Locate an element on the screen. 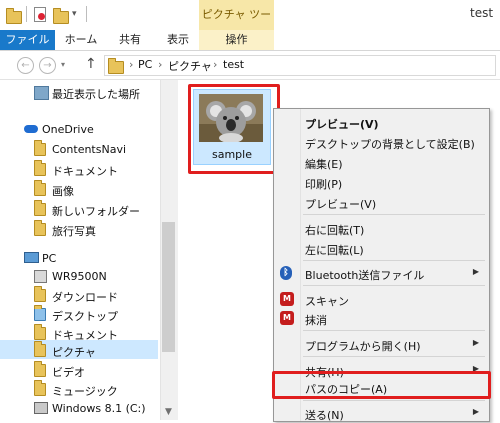 Image resolution: width=500 pixels, height=423 pixels. menu-item-edit: 編集(E) is located at coordinates (381, 162).